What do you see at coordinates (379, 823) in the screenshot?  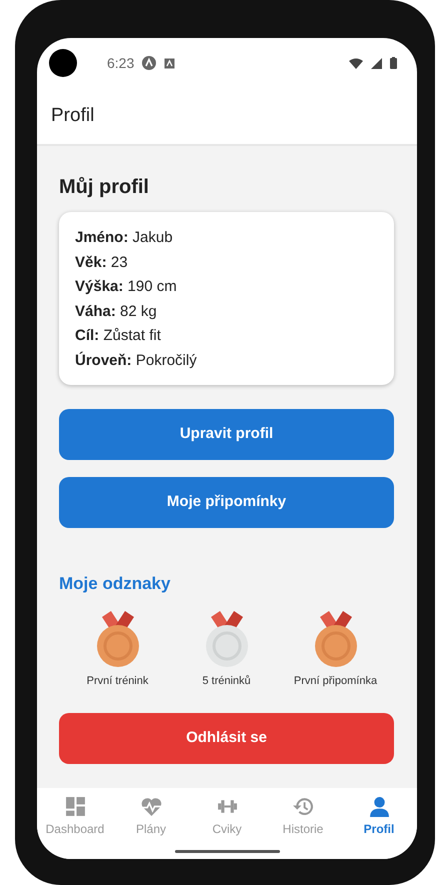 I see `nav-tab: Profil` at bounding box center [379, 823].